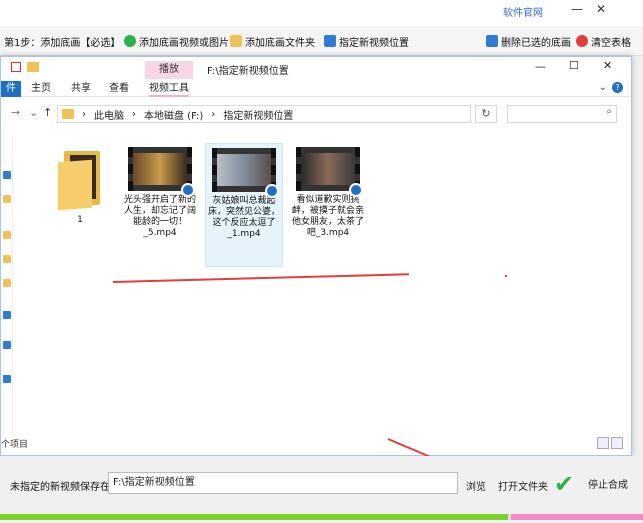 This screenshot has height=523, width=643. I want to click on address-bar-row: → ⌄ ↑ › 此电脑 › 本地磁盘 (F:) › 指定新视频位置 ↻ ⌕, so click(316, 114).